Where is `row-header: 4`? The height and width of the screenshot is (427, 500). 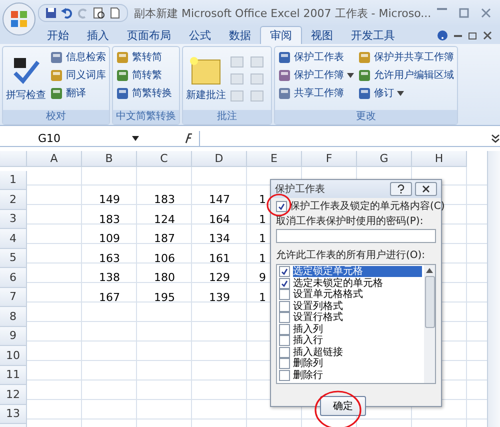 row-header: 4 is located at coordinates (13, 238).